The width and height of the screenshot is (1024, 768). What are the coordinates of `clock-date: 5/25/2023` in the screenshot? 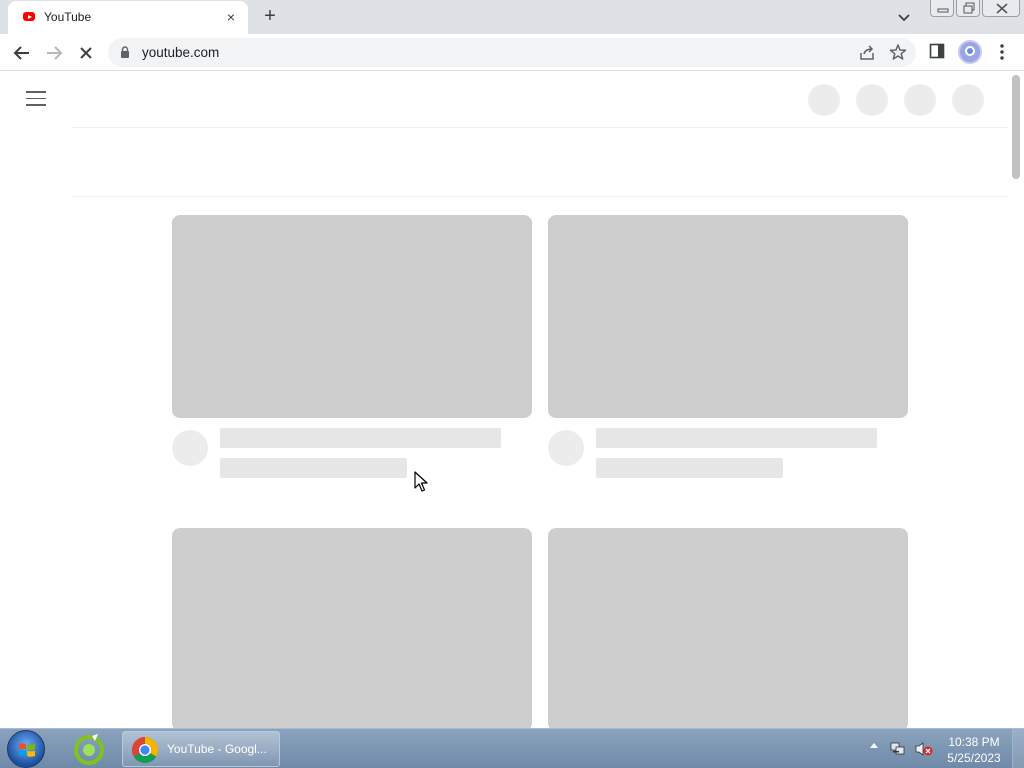 It's located at (974, 758).